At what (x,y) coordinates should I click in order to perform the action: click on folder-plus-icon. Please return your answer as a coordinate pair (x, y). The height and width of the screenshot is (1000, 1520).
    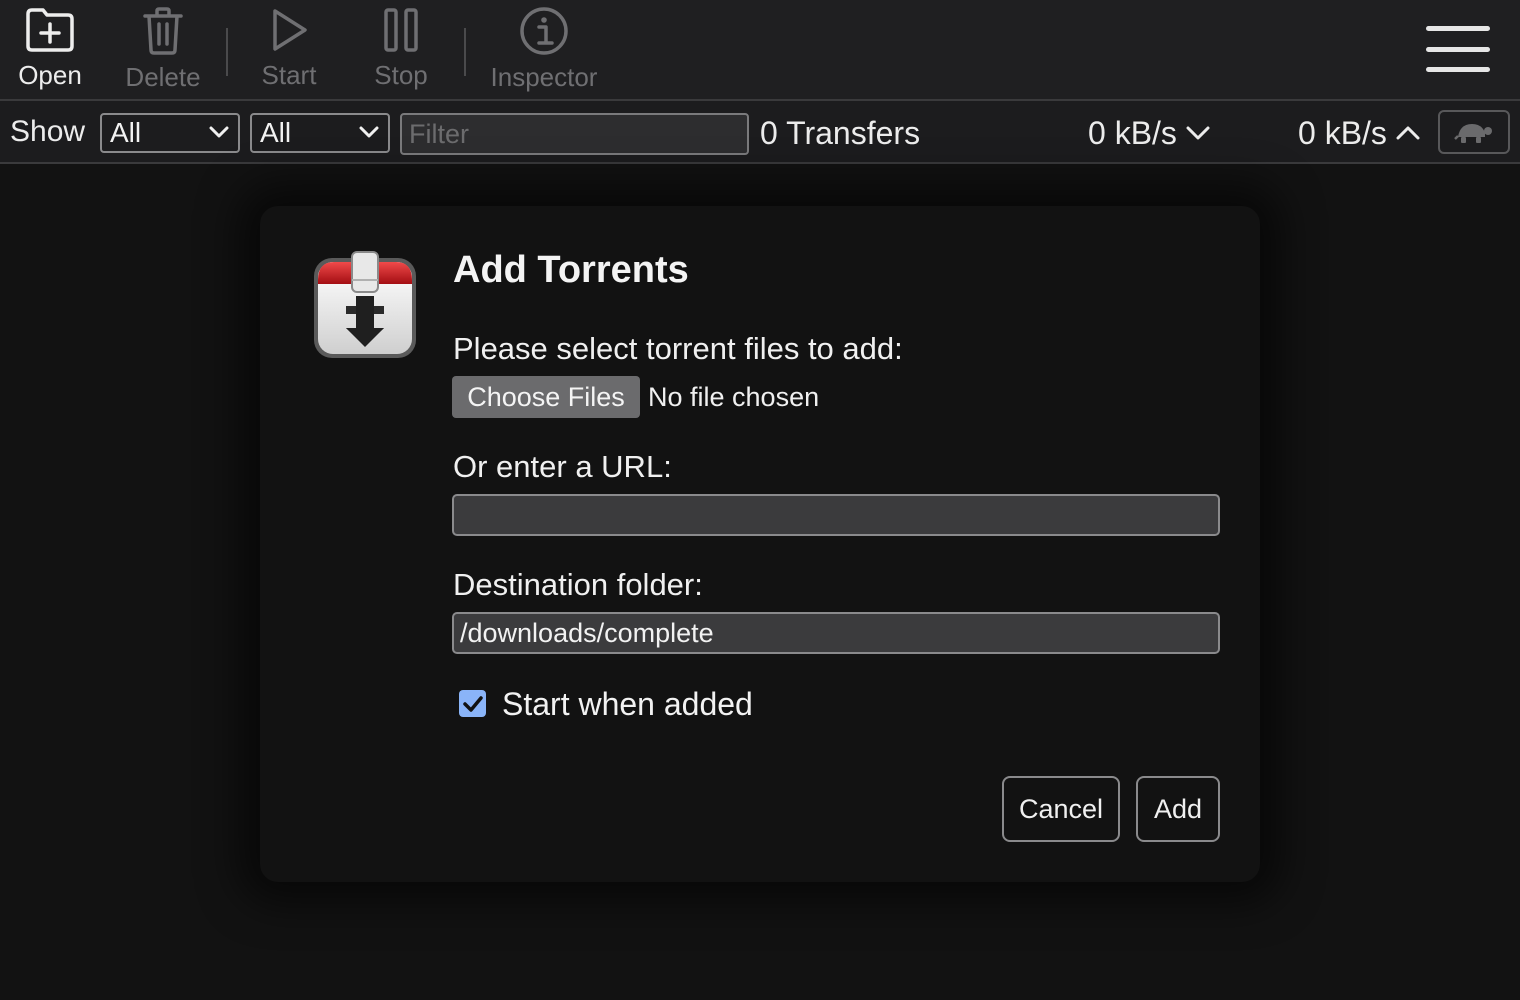
    Looking at the image, I should click on (50, 30).